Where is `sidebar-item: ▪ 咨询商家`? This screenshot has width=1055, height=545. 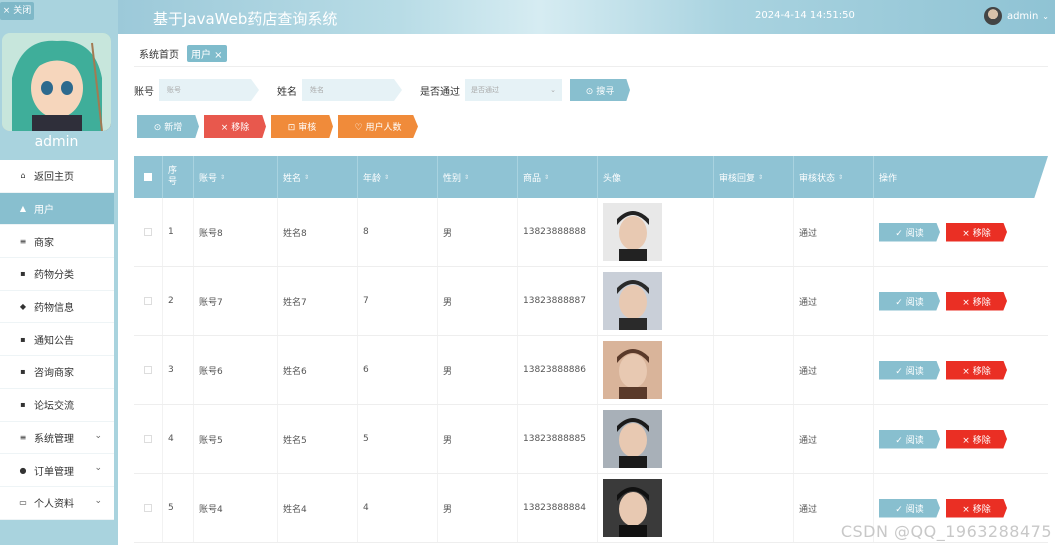 sidebar-item: ▪ 咨询商家 is located at coordinates (57, 372).